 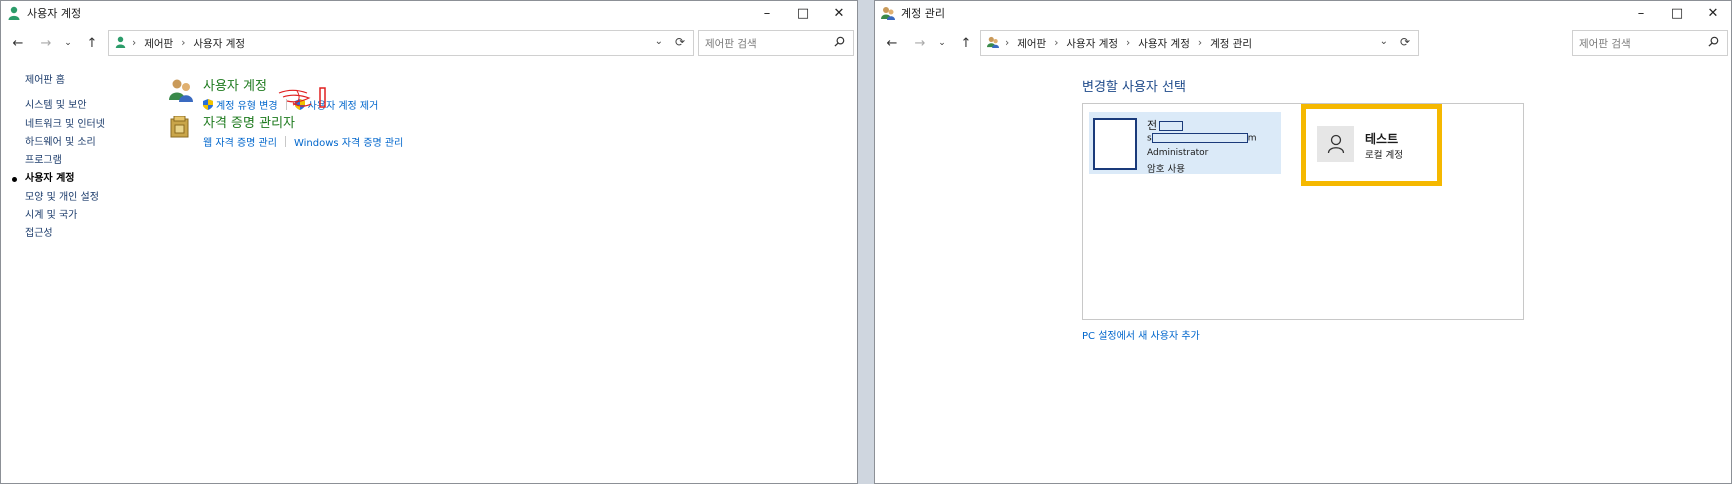 What do you see at coordinates (65, 81) in the screenshot?
I see `sidebar-item-control-panel-home: 제어판 홈` at bounding box center [65, 81].